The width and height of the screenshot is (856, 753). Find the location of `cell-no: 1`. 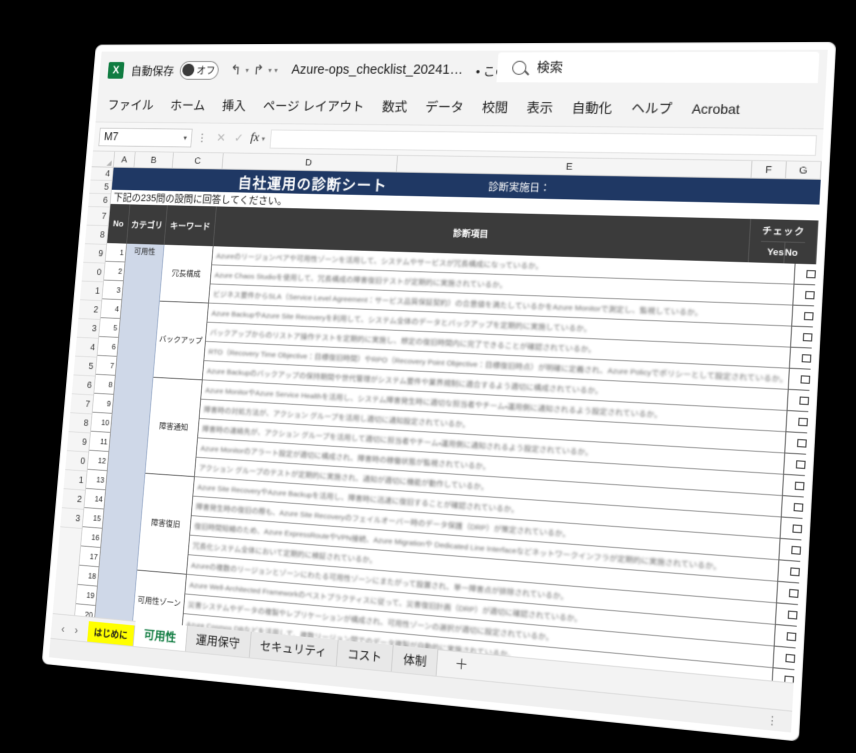

cell-no: 1 is located at coordinates (116, 253).